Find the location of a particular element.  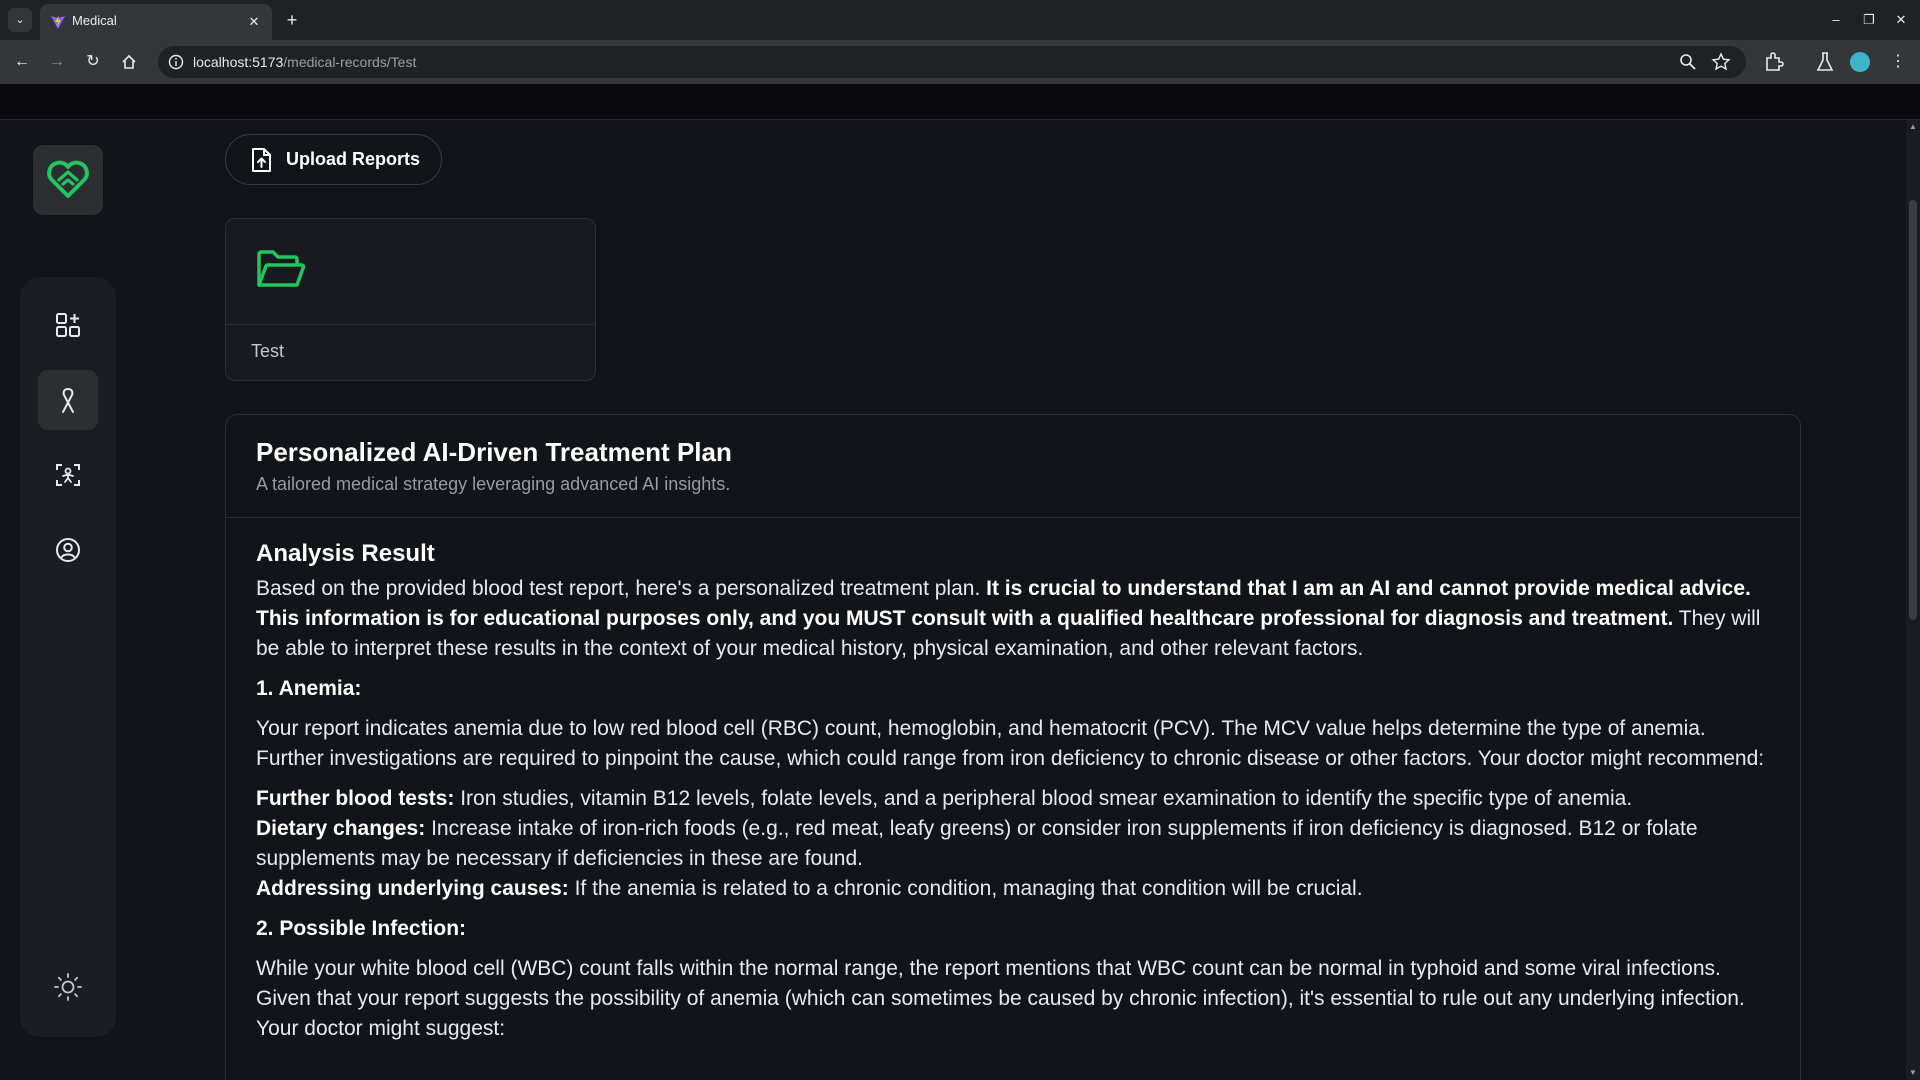

file-upload-icon is located at coordinates (261, 159).